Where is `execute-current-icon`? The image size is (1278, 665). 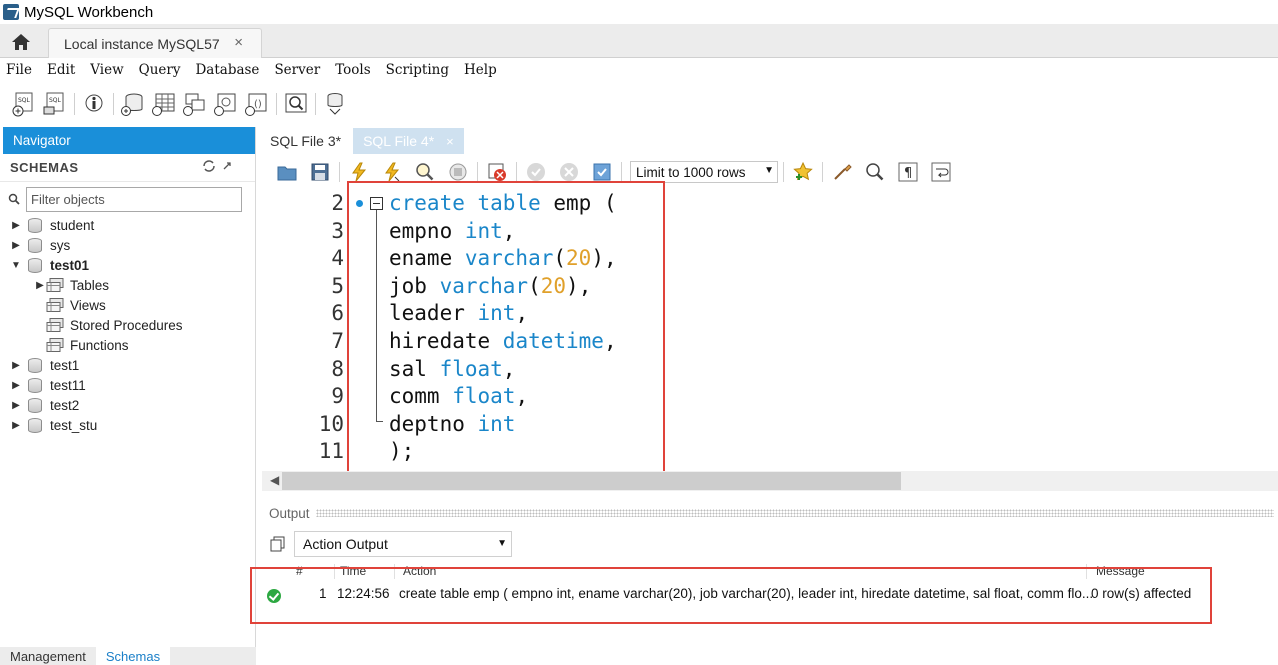
execute-current-icon is located at coordinates (392, 172).